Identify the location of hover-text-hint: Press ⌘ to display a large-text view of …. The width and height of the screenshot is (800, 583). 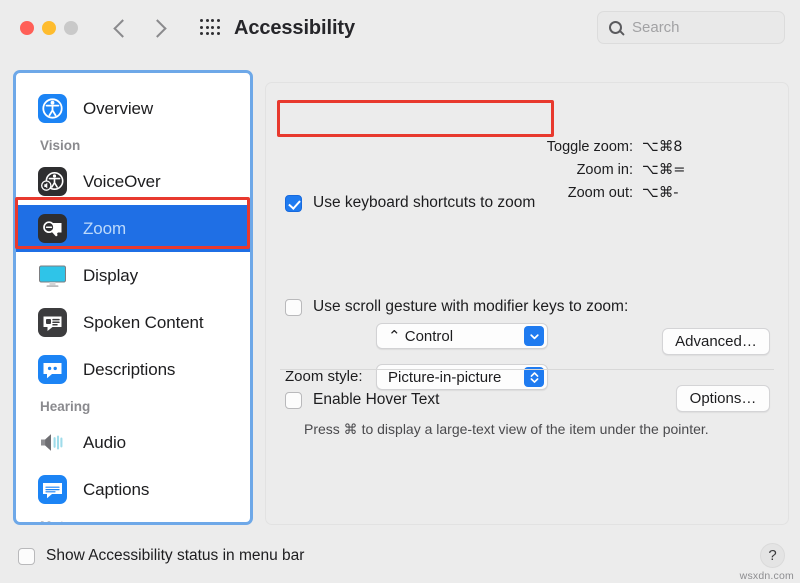
(506, 429).